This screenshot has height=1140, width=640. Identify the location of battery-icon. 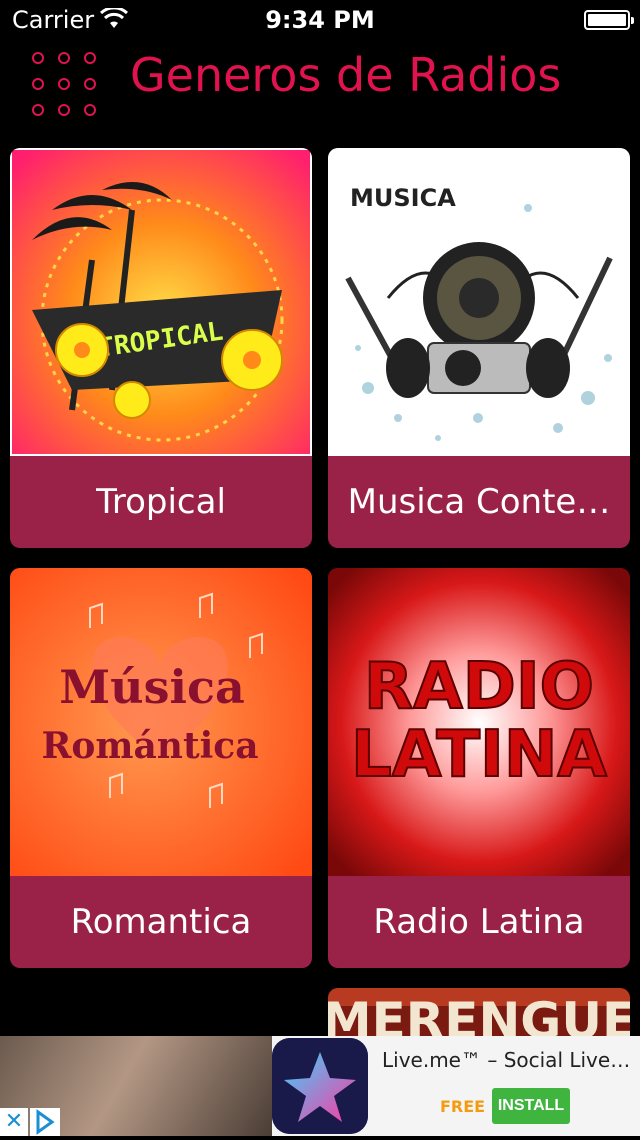
(609, 20).